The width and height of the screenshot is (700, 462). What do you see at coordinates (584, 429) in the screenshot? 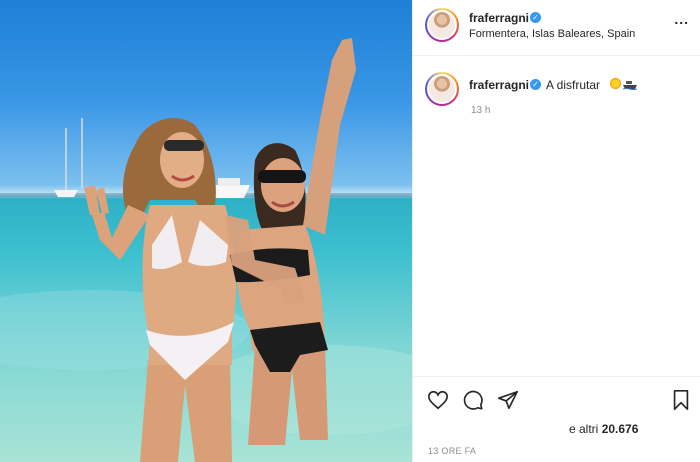
I see `likes-prefix: e altri` at bounding box center [584, 429].